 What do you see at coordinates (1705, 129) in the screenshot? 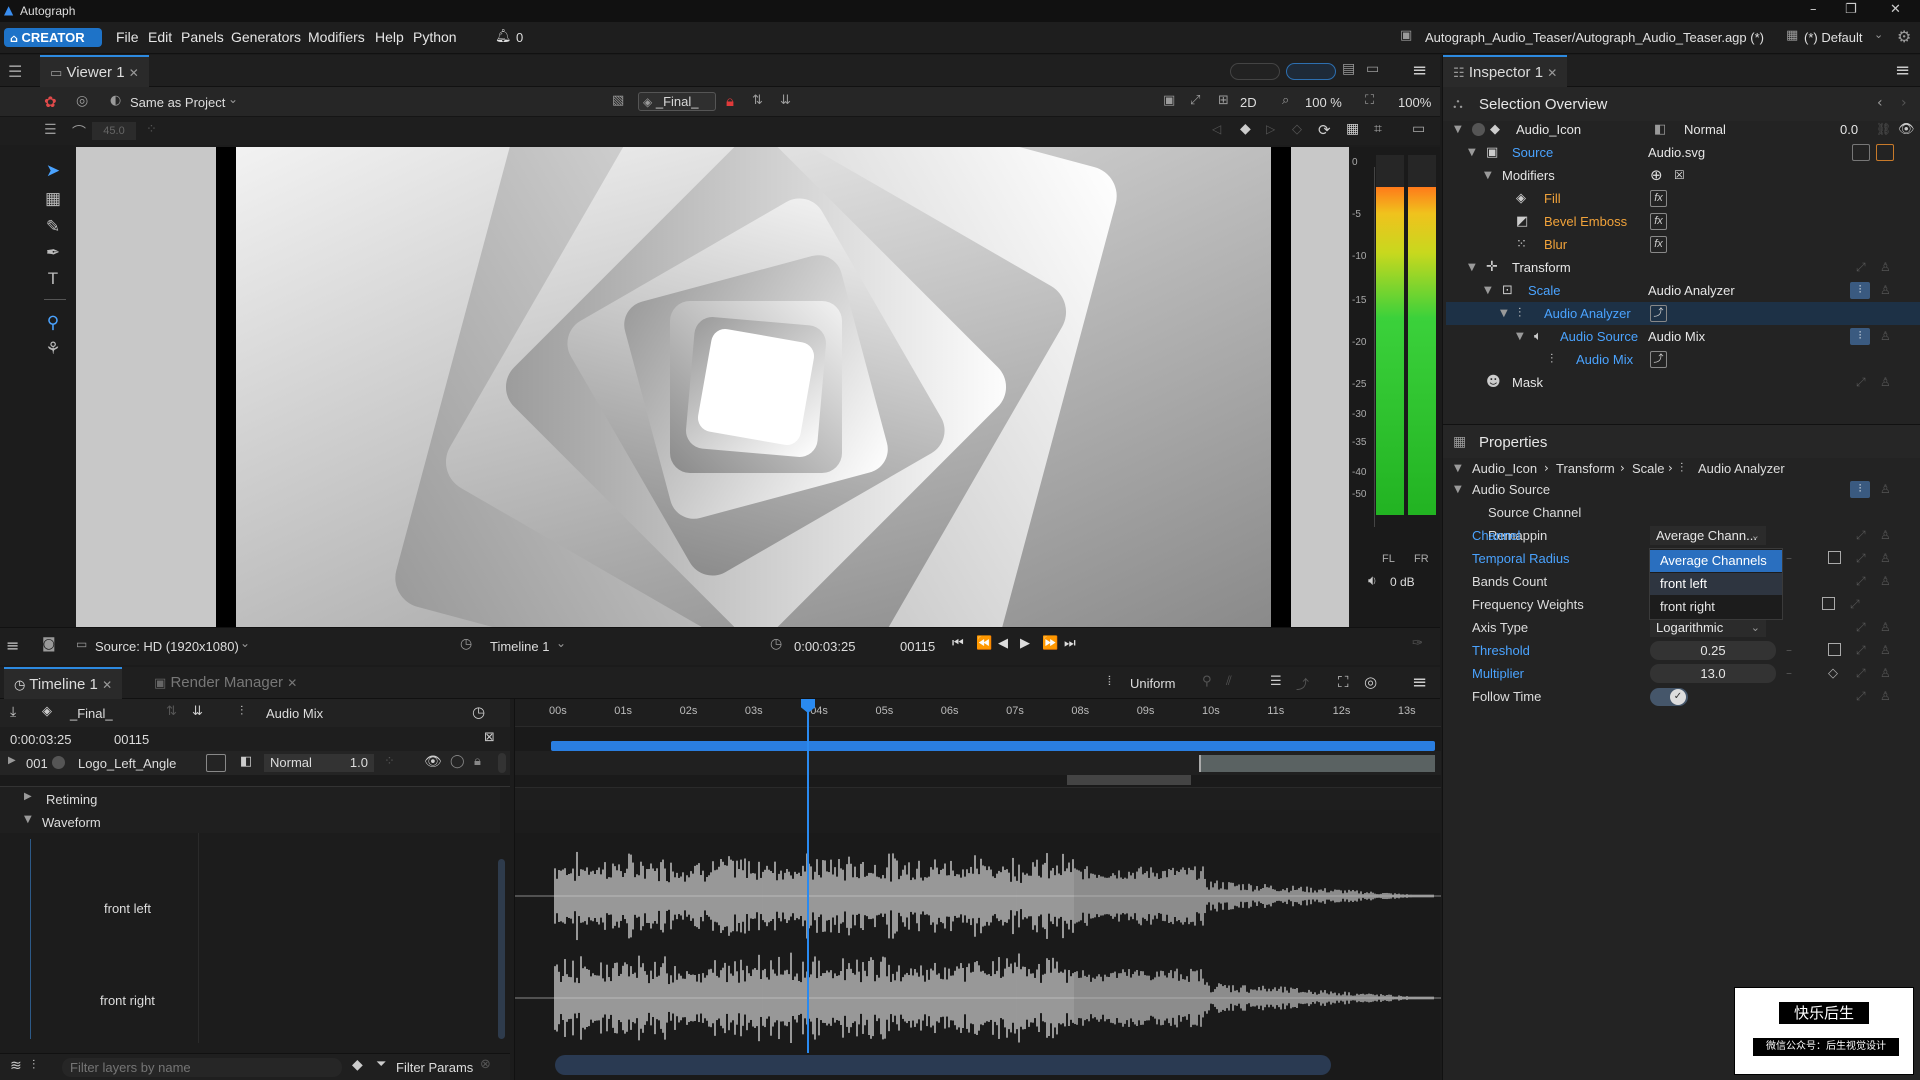
I see `tree-value: Normal` at bounding box center [1705, 129].